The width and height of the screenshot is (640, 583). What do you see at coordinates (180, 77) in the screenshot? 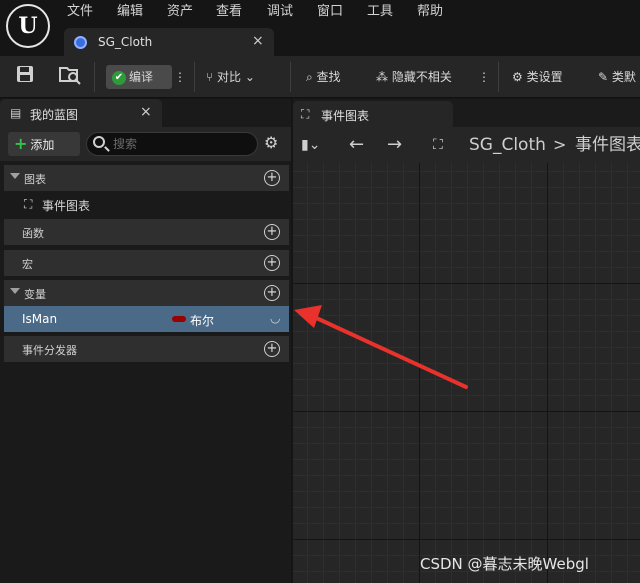
I see `compile-options-more-icon: ⋮` at bounding box center [180, 77].